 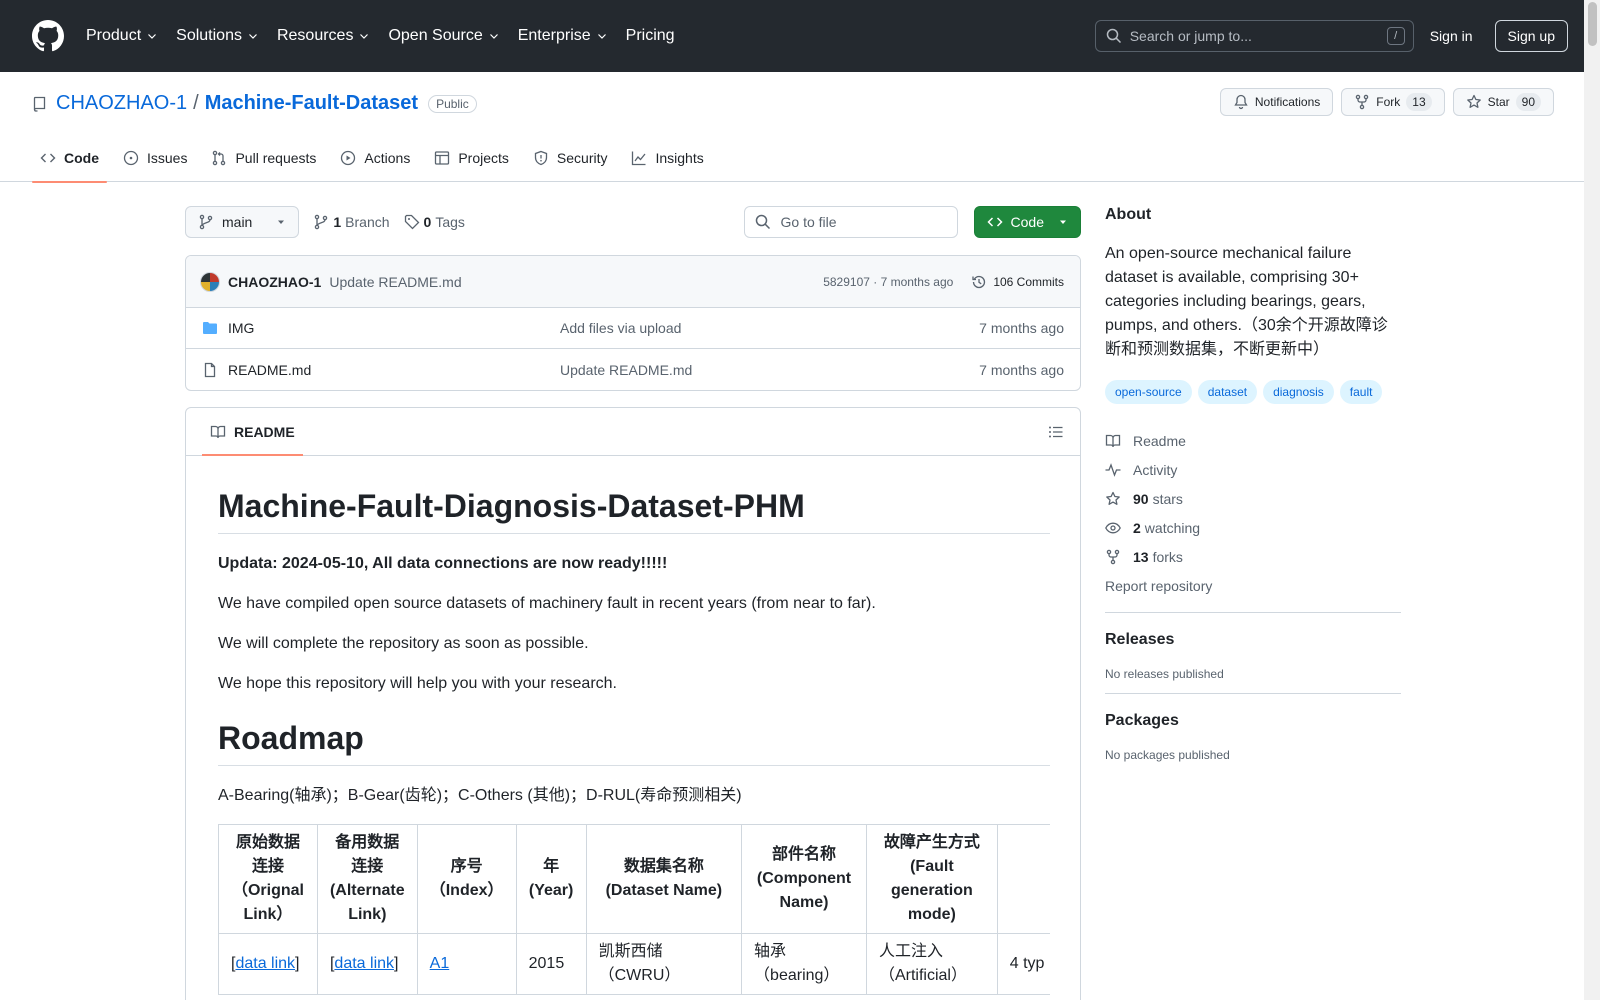 I want to click on column-header: C, so click(x=1023, y=879).